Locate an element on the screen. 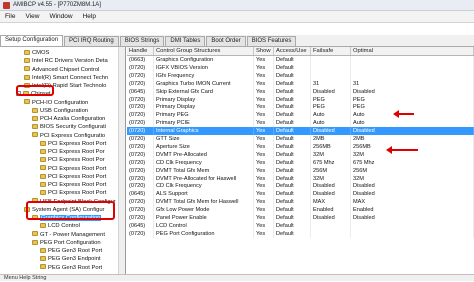  cell-structure: CD Clk Frequency is located at coordinates (204, 186).